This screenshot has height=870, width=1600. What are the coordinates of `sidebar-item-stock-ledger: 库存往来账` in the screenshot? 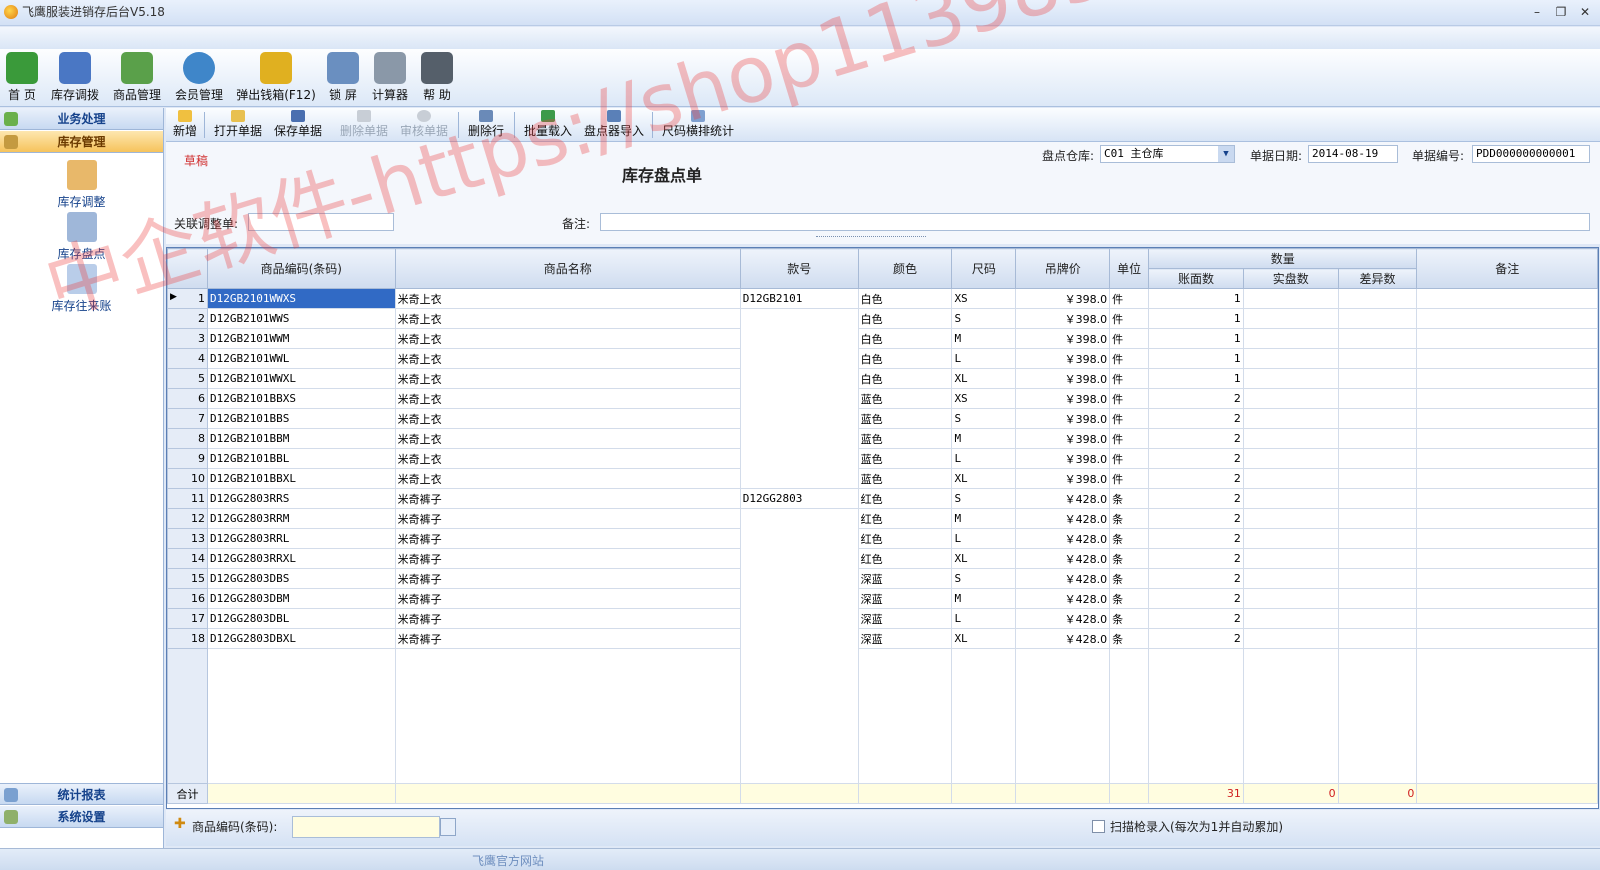 It's located at (81, 289).